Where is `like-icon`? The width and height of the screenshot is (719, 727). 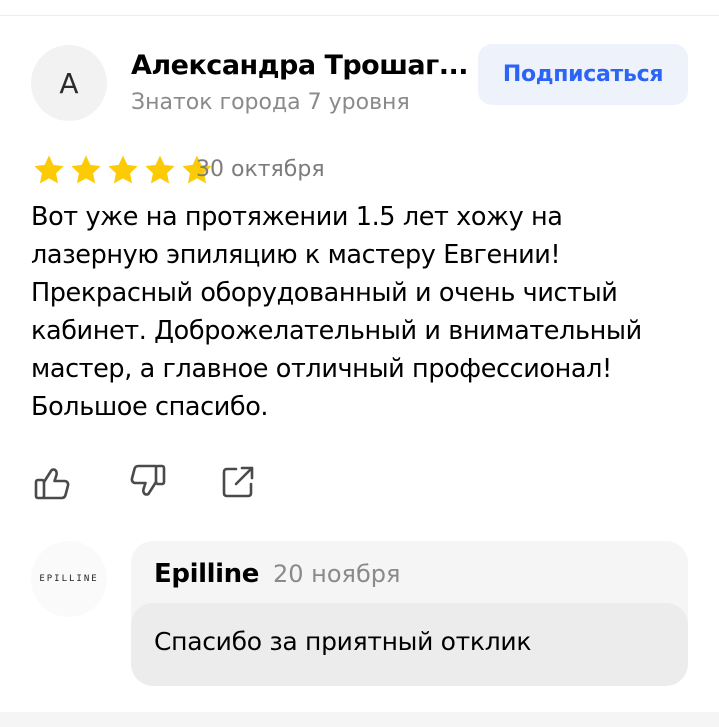
like-icon is located at coordinates (54, 482).